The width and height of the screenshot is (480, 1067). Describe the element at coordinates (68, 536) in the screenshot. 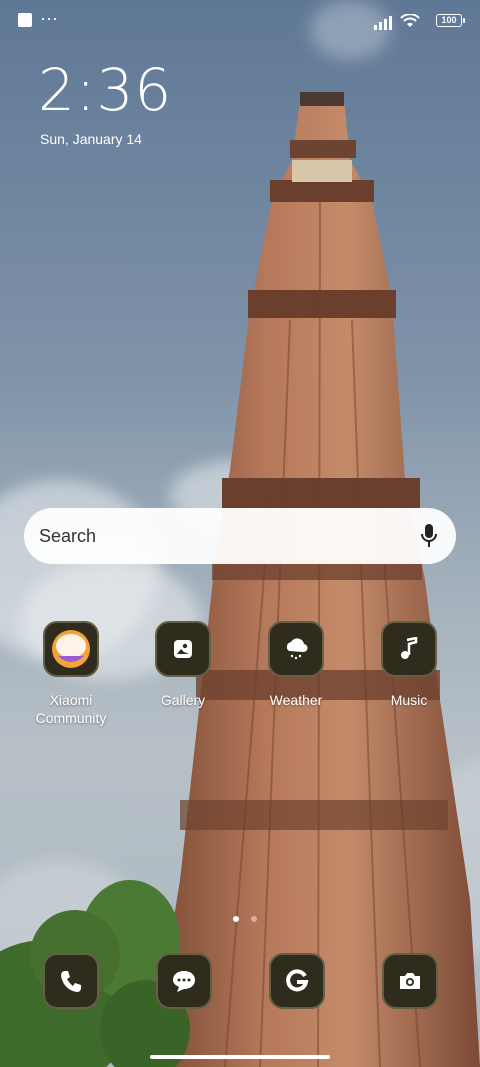

I see `search-placeholder: Search` at that location.